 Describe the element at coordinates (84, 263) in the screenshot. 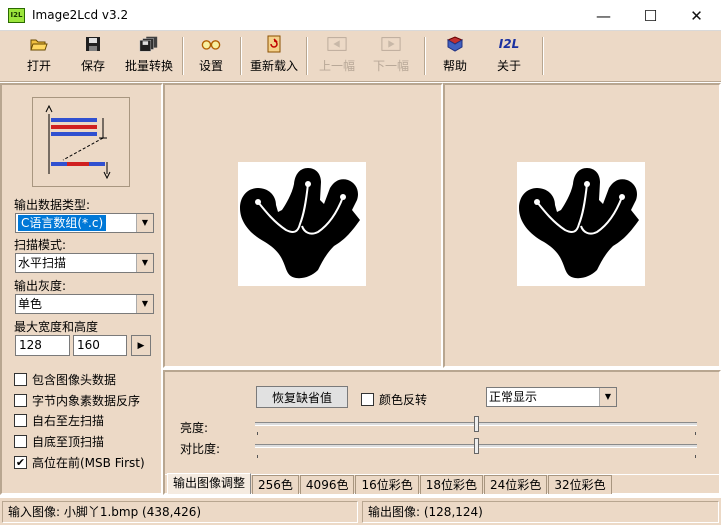

I see `scan-mode-select: 水平扫描 ▼` at that location.